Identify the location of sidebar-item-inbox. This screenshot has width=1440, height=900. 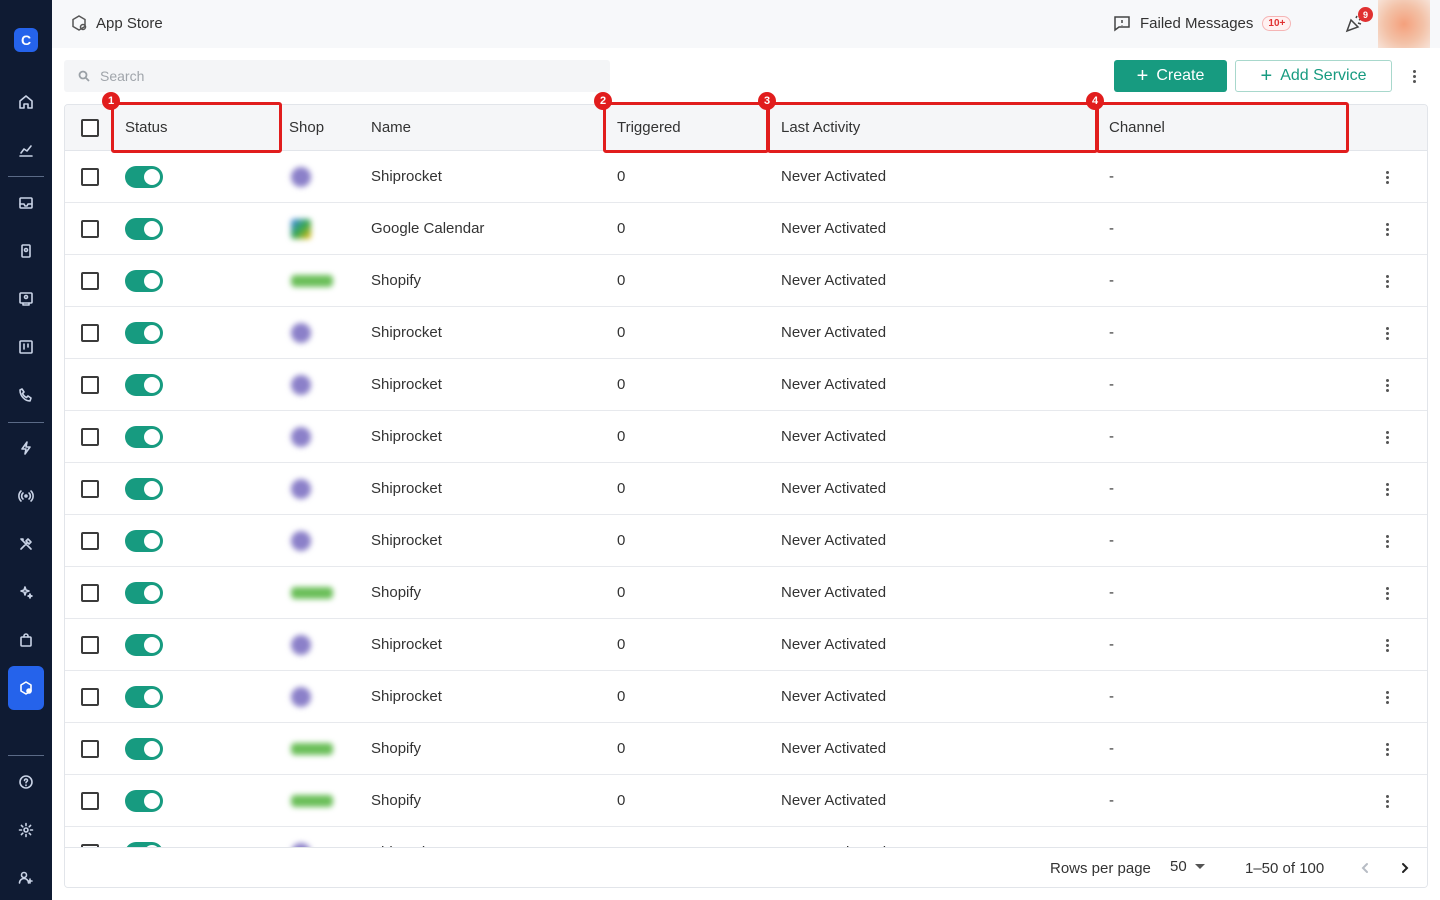
(26, 203).